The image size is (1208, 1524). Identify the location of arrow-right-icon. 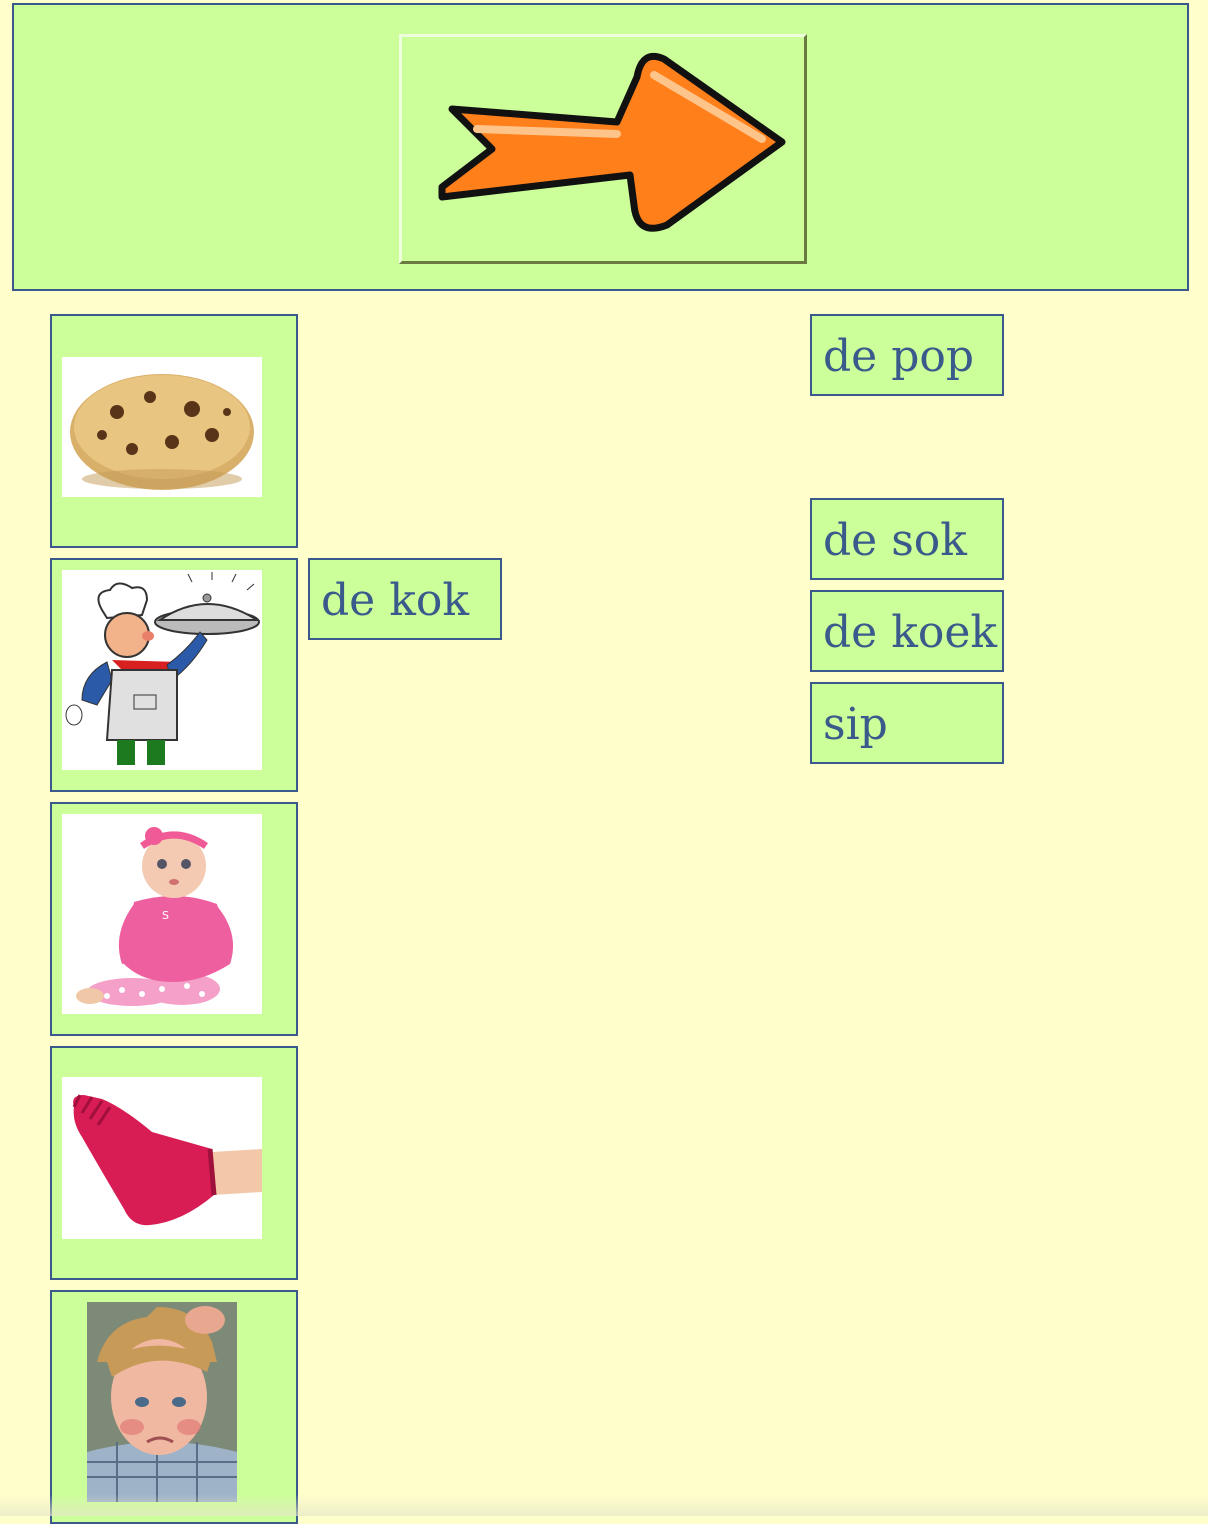
(612, 142).